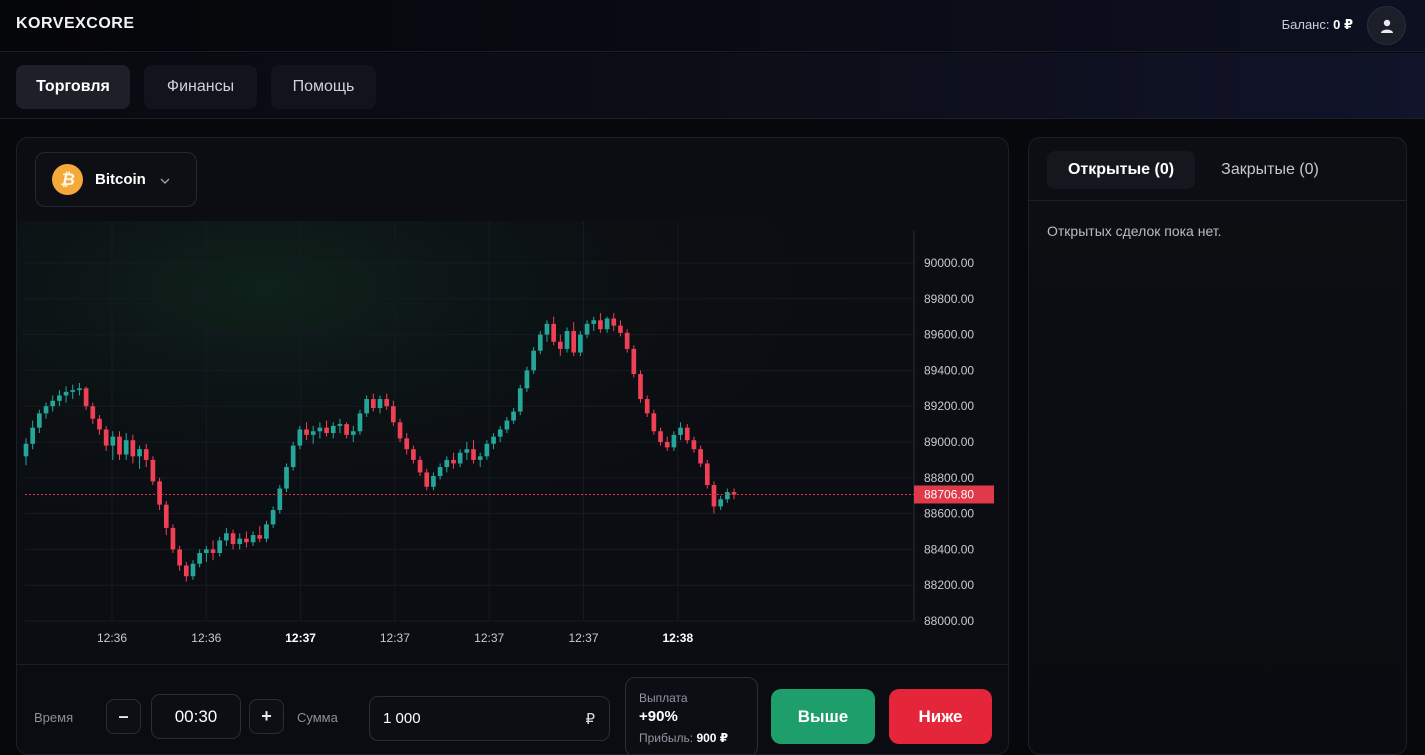 The image size is (1425, 755). I want to click on tab-open-deals: Открытые (0), so click(1121, 170).